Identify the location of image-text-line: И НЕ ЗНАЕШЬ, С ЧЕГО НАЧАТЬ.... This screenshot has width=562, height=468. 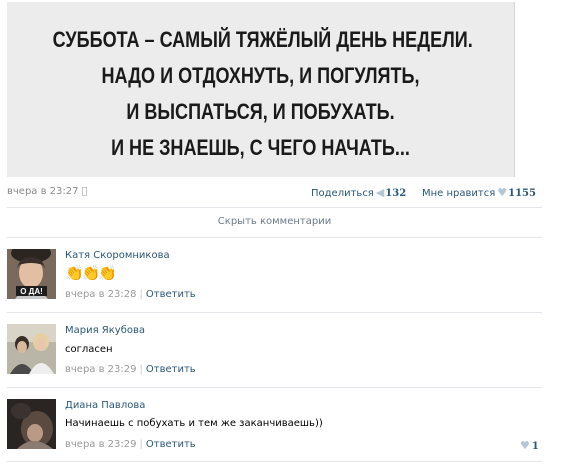
(260, 147).